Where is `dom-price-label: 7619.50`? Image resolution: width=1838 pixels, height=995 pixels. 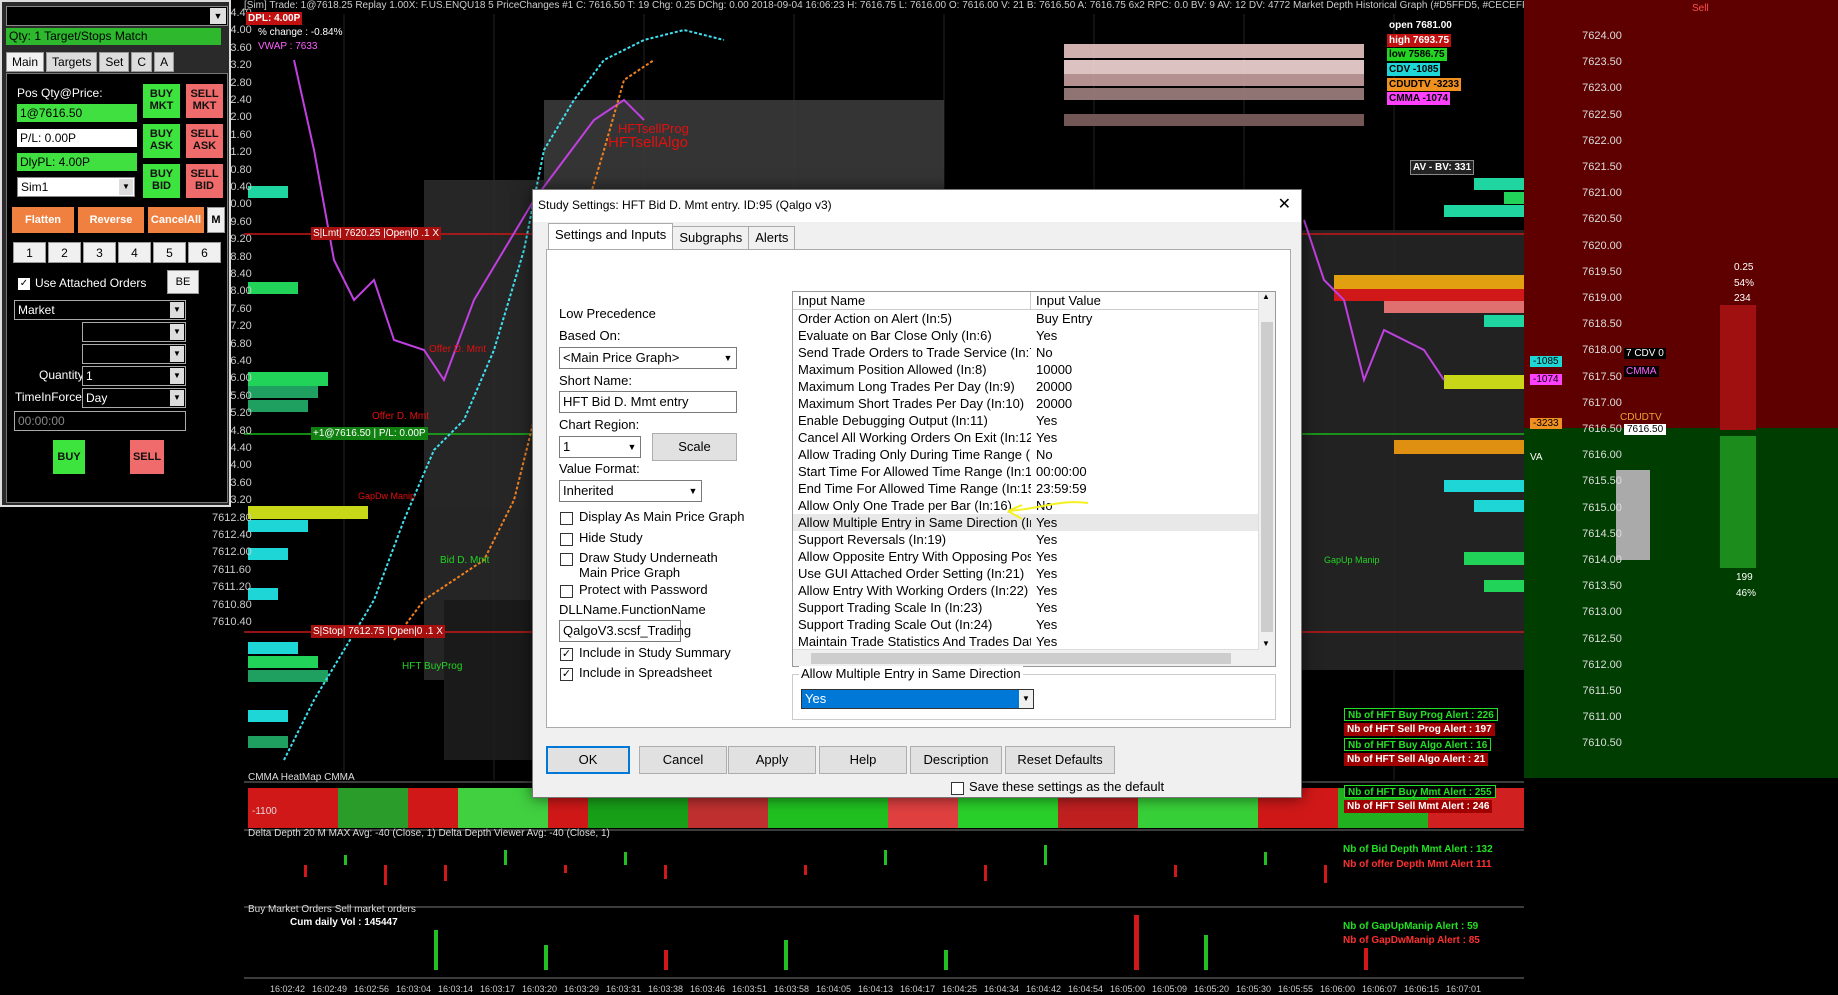
dom-price-label: 7619.50 is located at coordinates (1602, 272).